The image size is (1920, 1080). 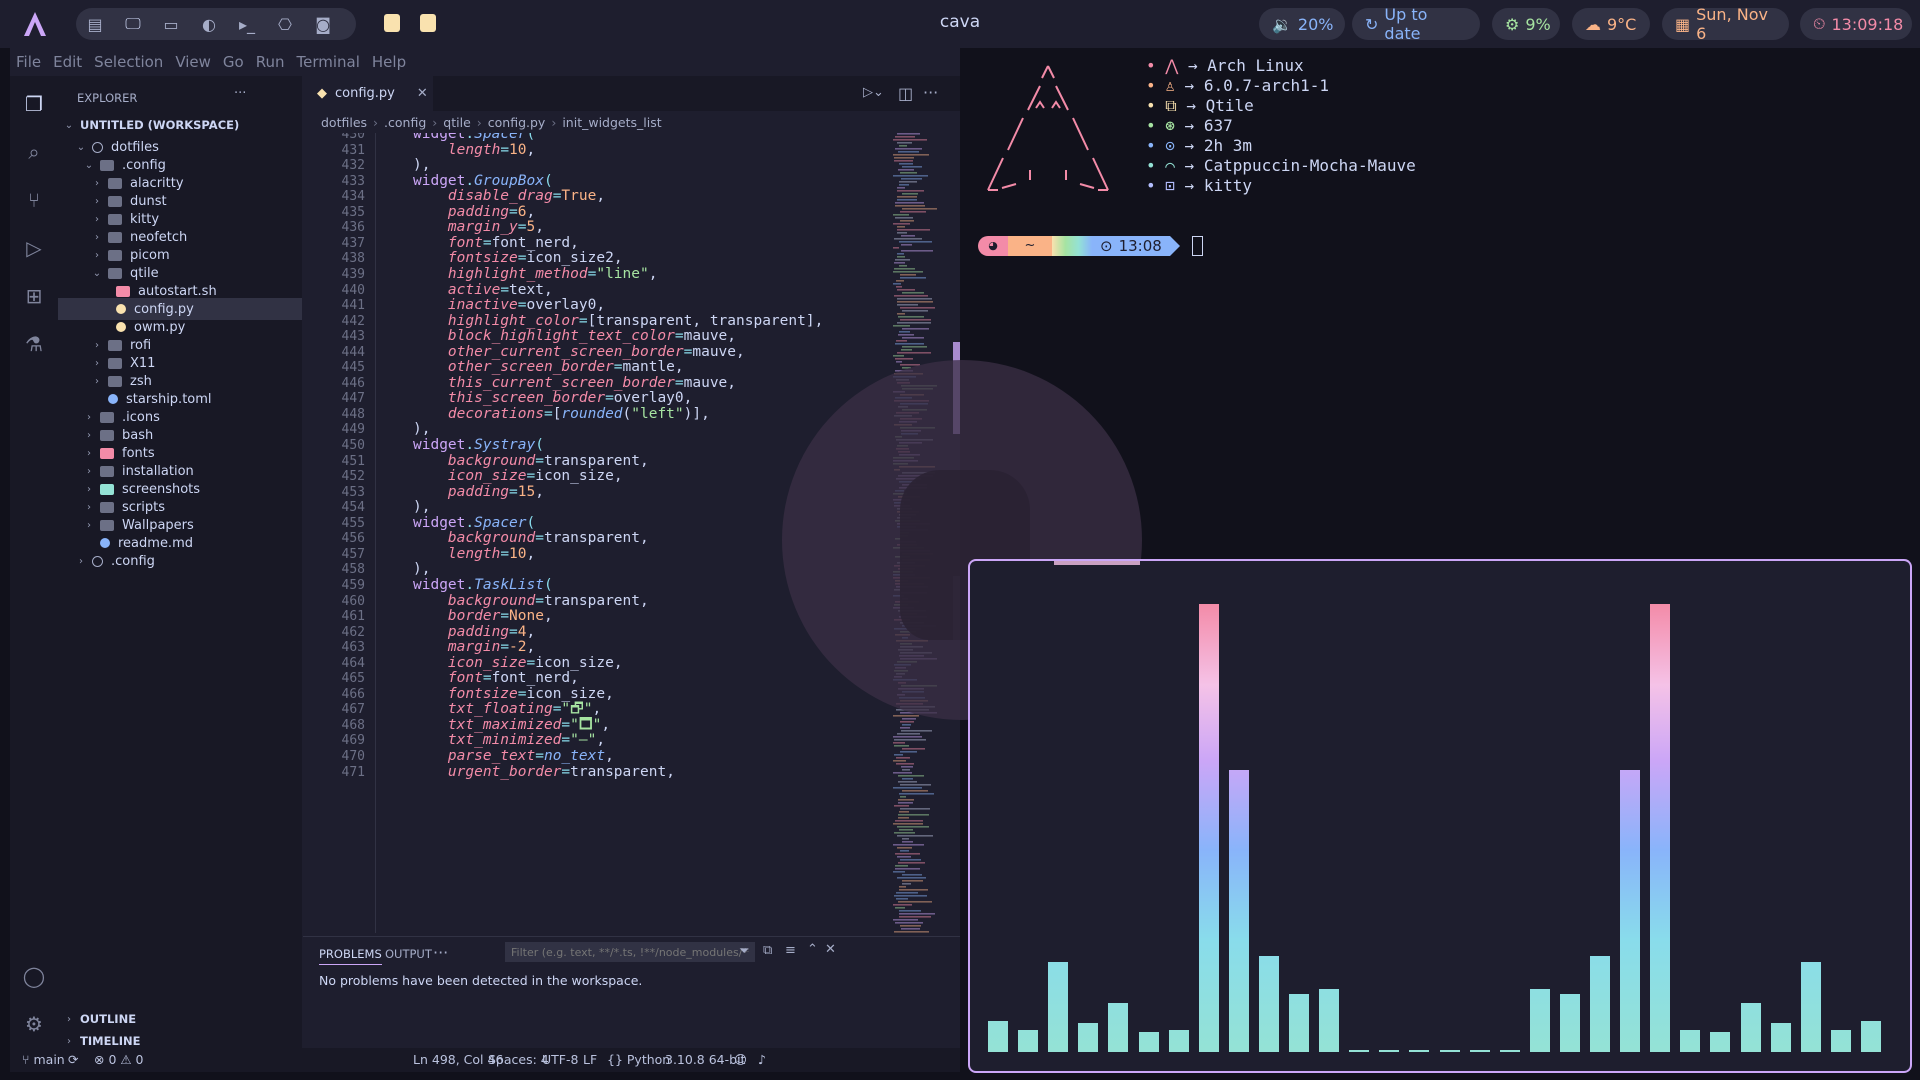 What do you see at coordinates (34, 1024) in the screenshot?
I see `settings-gear-icon: ⚙` at bounding box center [34, 1024].